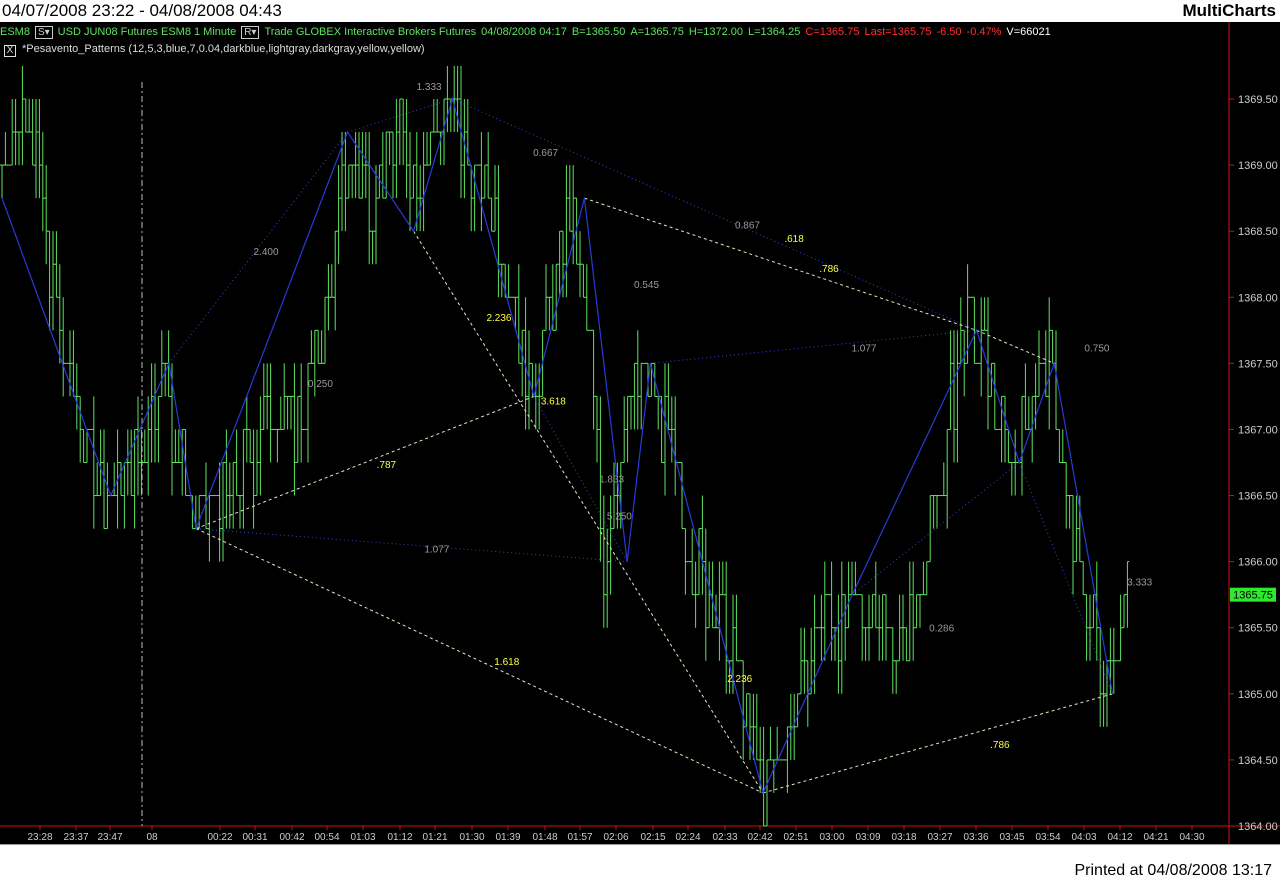 This screenshot has width=1280, height=884. What do you see at coordinates (39, 837) in the screenshot?
I see `time-tick-label: 23:28` at bounding box center [39, 837].